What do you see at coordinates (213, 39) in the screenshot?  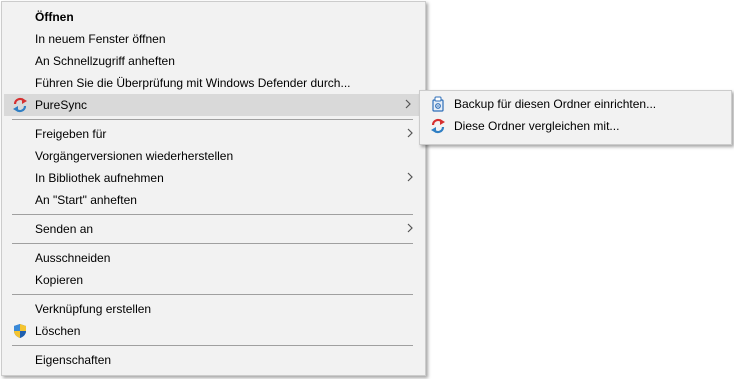 I see `menu-item-open-new-window: In neuem Fenster öffnen` at bounding box center [213, 39].